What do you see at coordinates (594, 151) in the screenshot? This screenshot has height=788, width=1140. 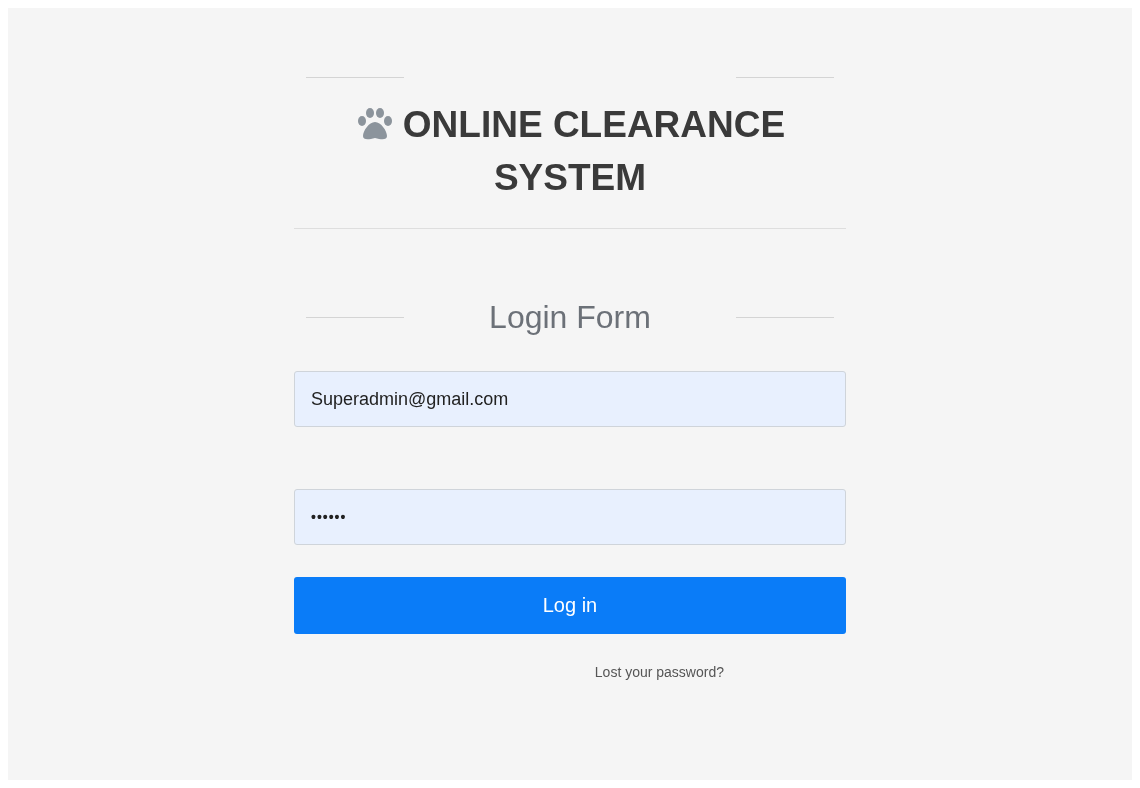 I see `app-title: ONLINE CLEARANCE SYSTEM` at bounding box center [594, 151].